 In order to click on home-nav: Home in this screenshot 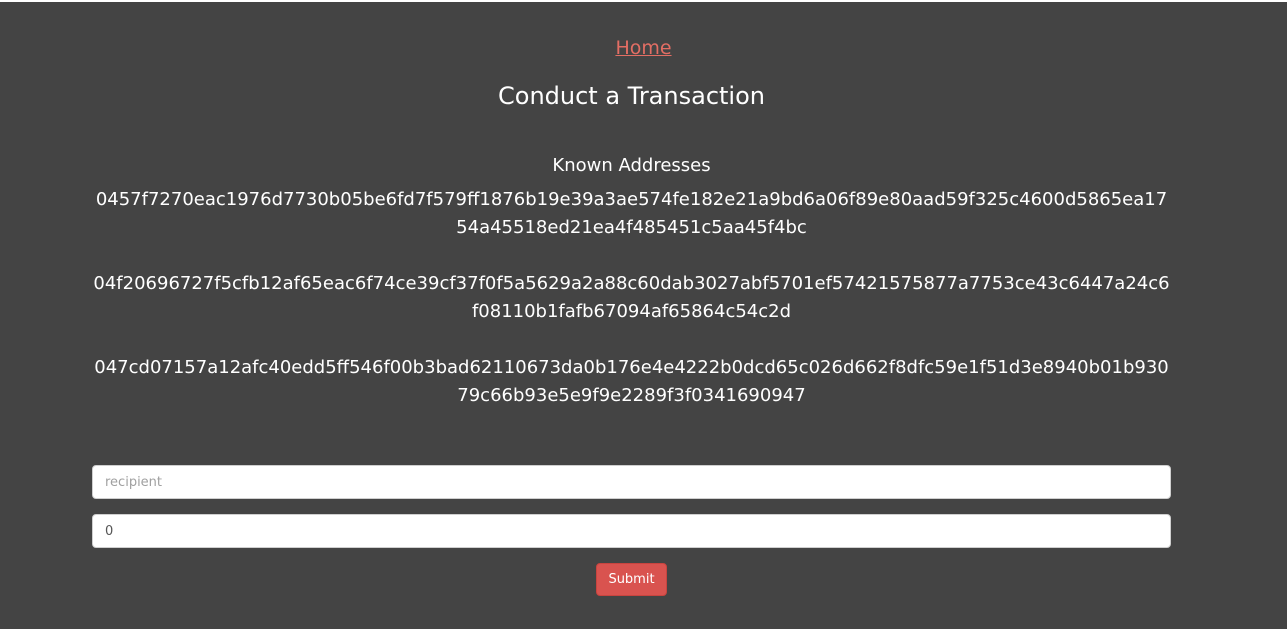, I will do `click(643, 48)`.